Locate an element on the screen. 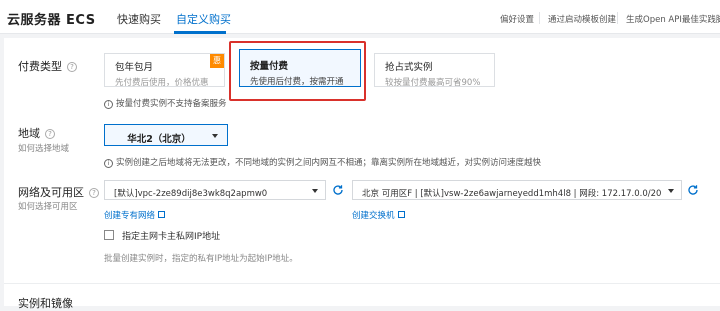  private-ip-checkbox-label: 指定主网卡主私网IP地址 is located at coordinates (171, 235).